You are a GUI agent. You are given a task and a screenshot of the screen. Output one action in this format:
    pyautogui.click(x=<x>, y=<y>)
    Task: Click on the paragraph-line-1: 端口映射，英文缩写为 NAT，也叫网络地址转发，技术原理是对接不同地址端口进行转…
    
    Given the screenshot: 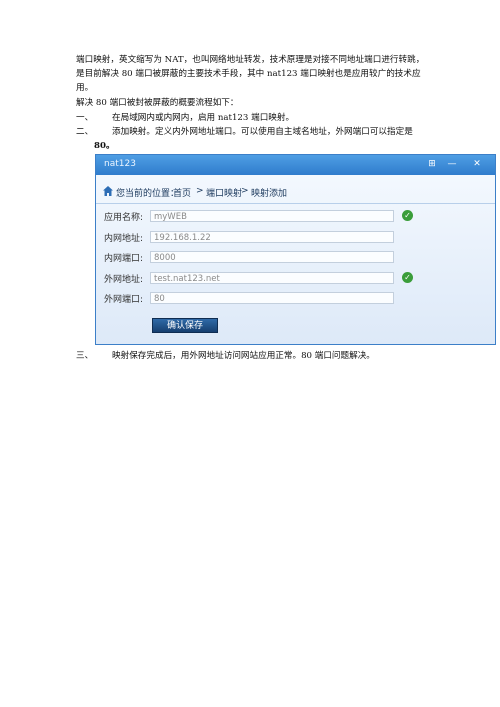 What is the action you would take?
    pyautogui.click(x=250, y=60)
    